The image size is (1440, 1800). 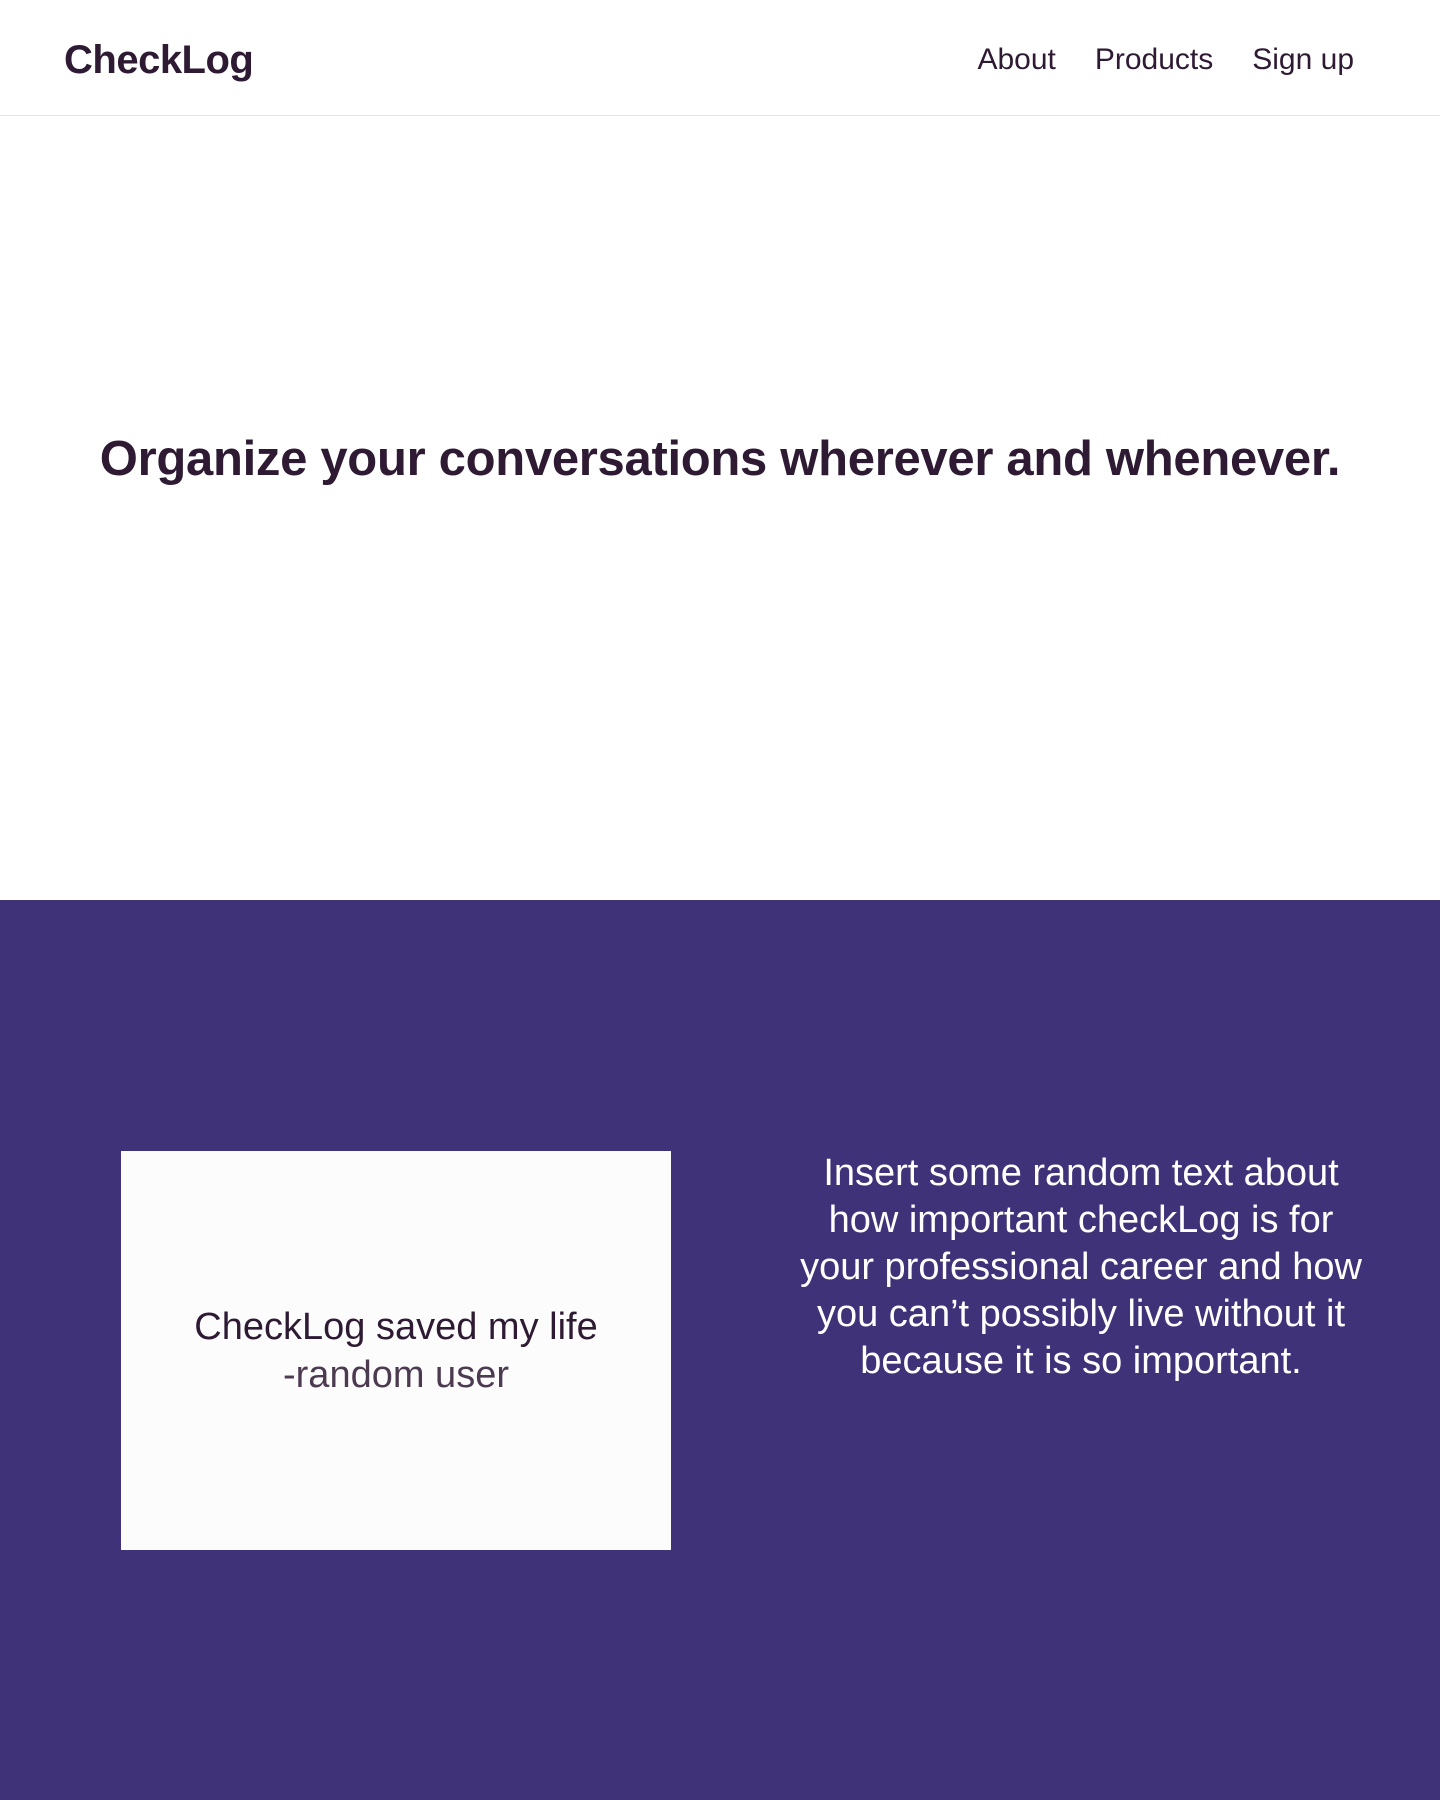 What do you see at coordinates (720, 58) in the screenshot?
I see `site-header: CheckLog About Products Sign up` at bounding box center [720, 58].